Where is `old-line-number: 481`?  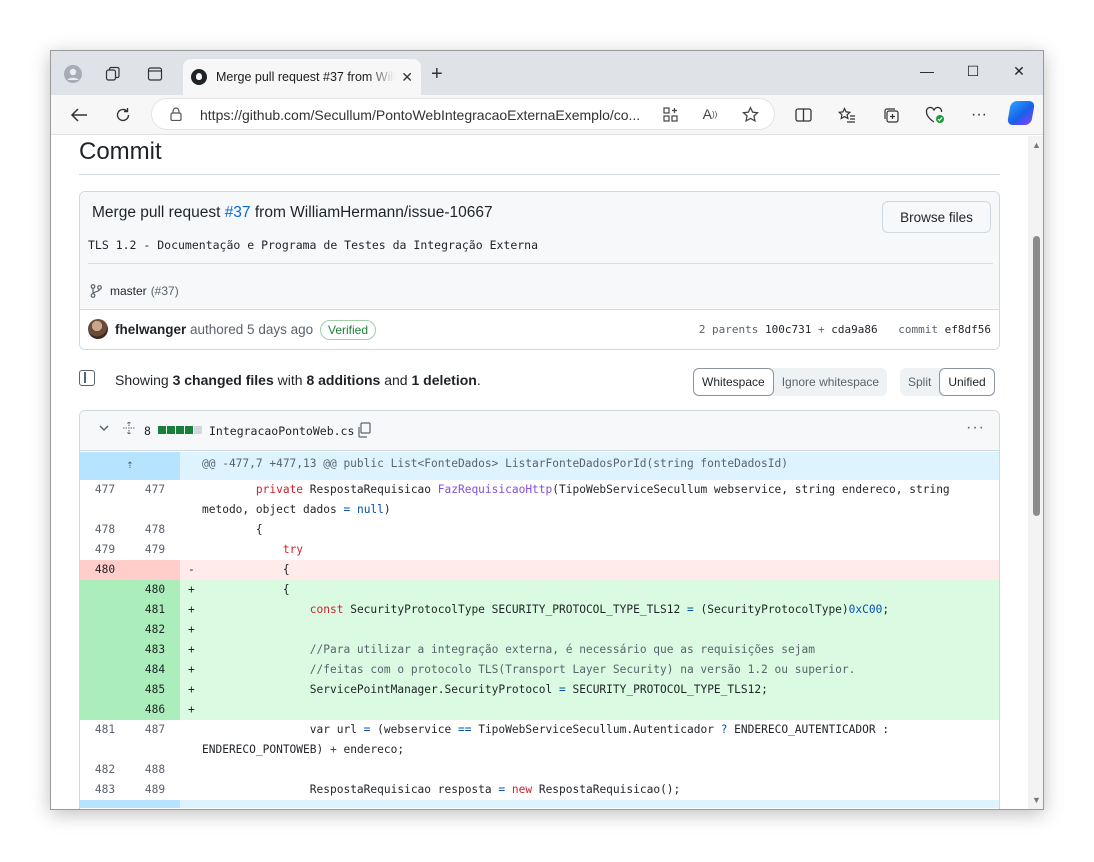 old-line-number: 481 is located at coordinates (105, 740).